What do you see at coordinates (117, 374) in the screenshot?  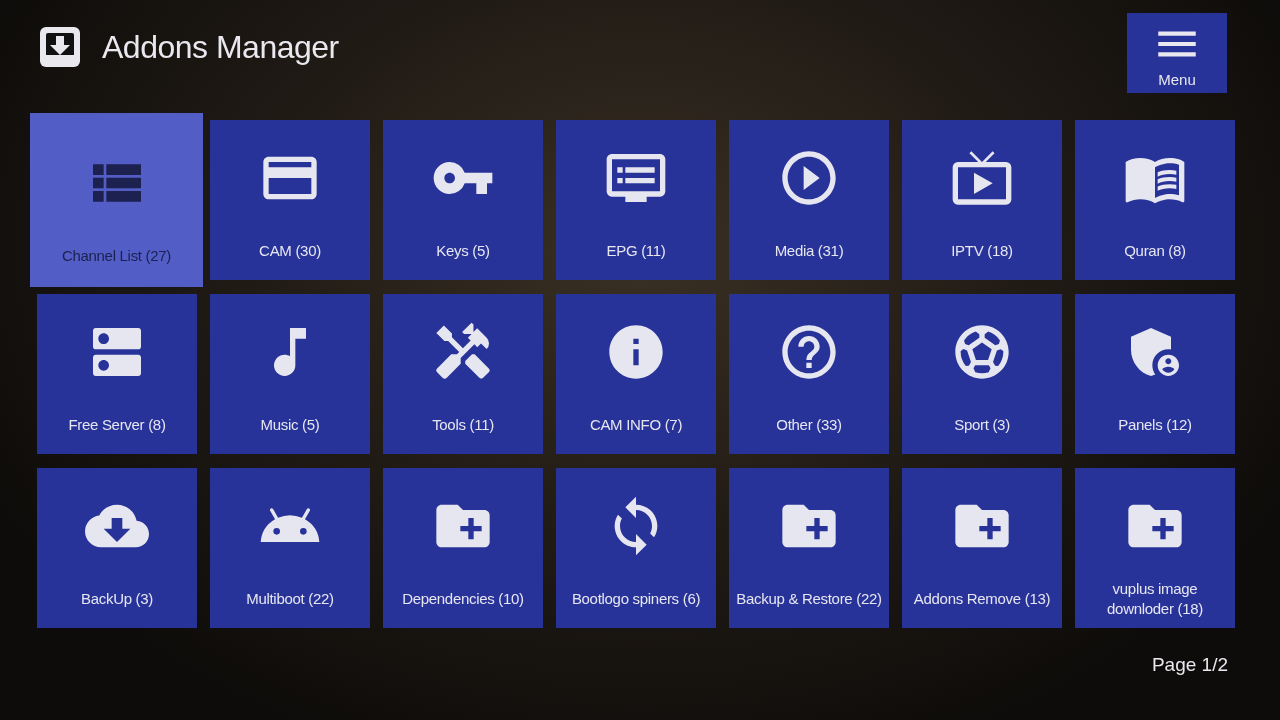 I see `addon-category-tile: Free Server (8)` at bounding box center [117, 374].